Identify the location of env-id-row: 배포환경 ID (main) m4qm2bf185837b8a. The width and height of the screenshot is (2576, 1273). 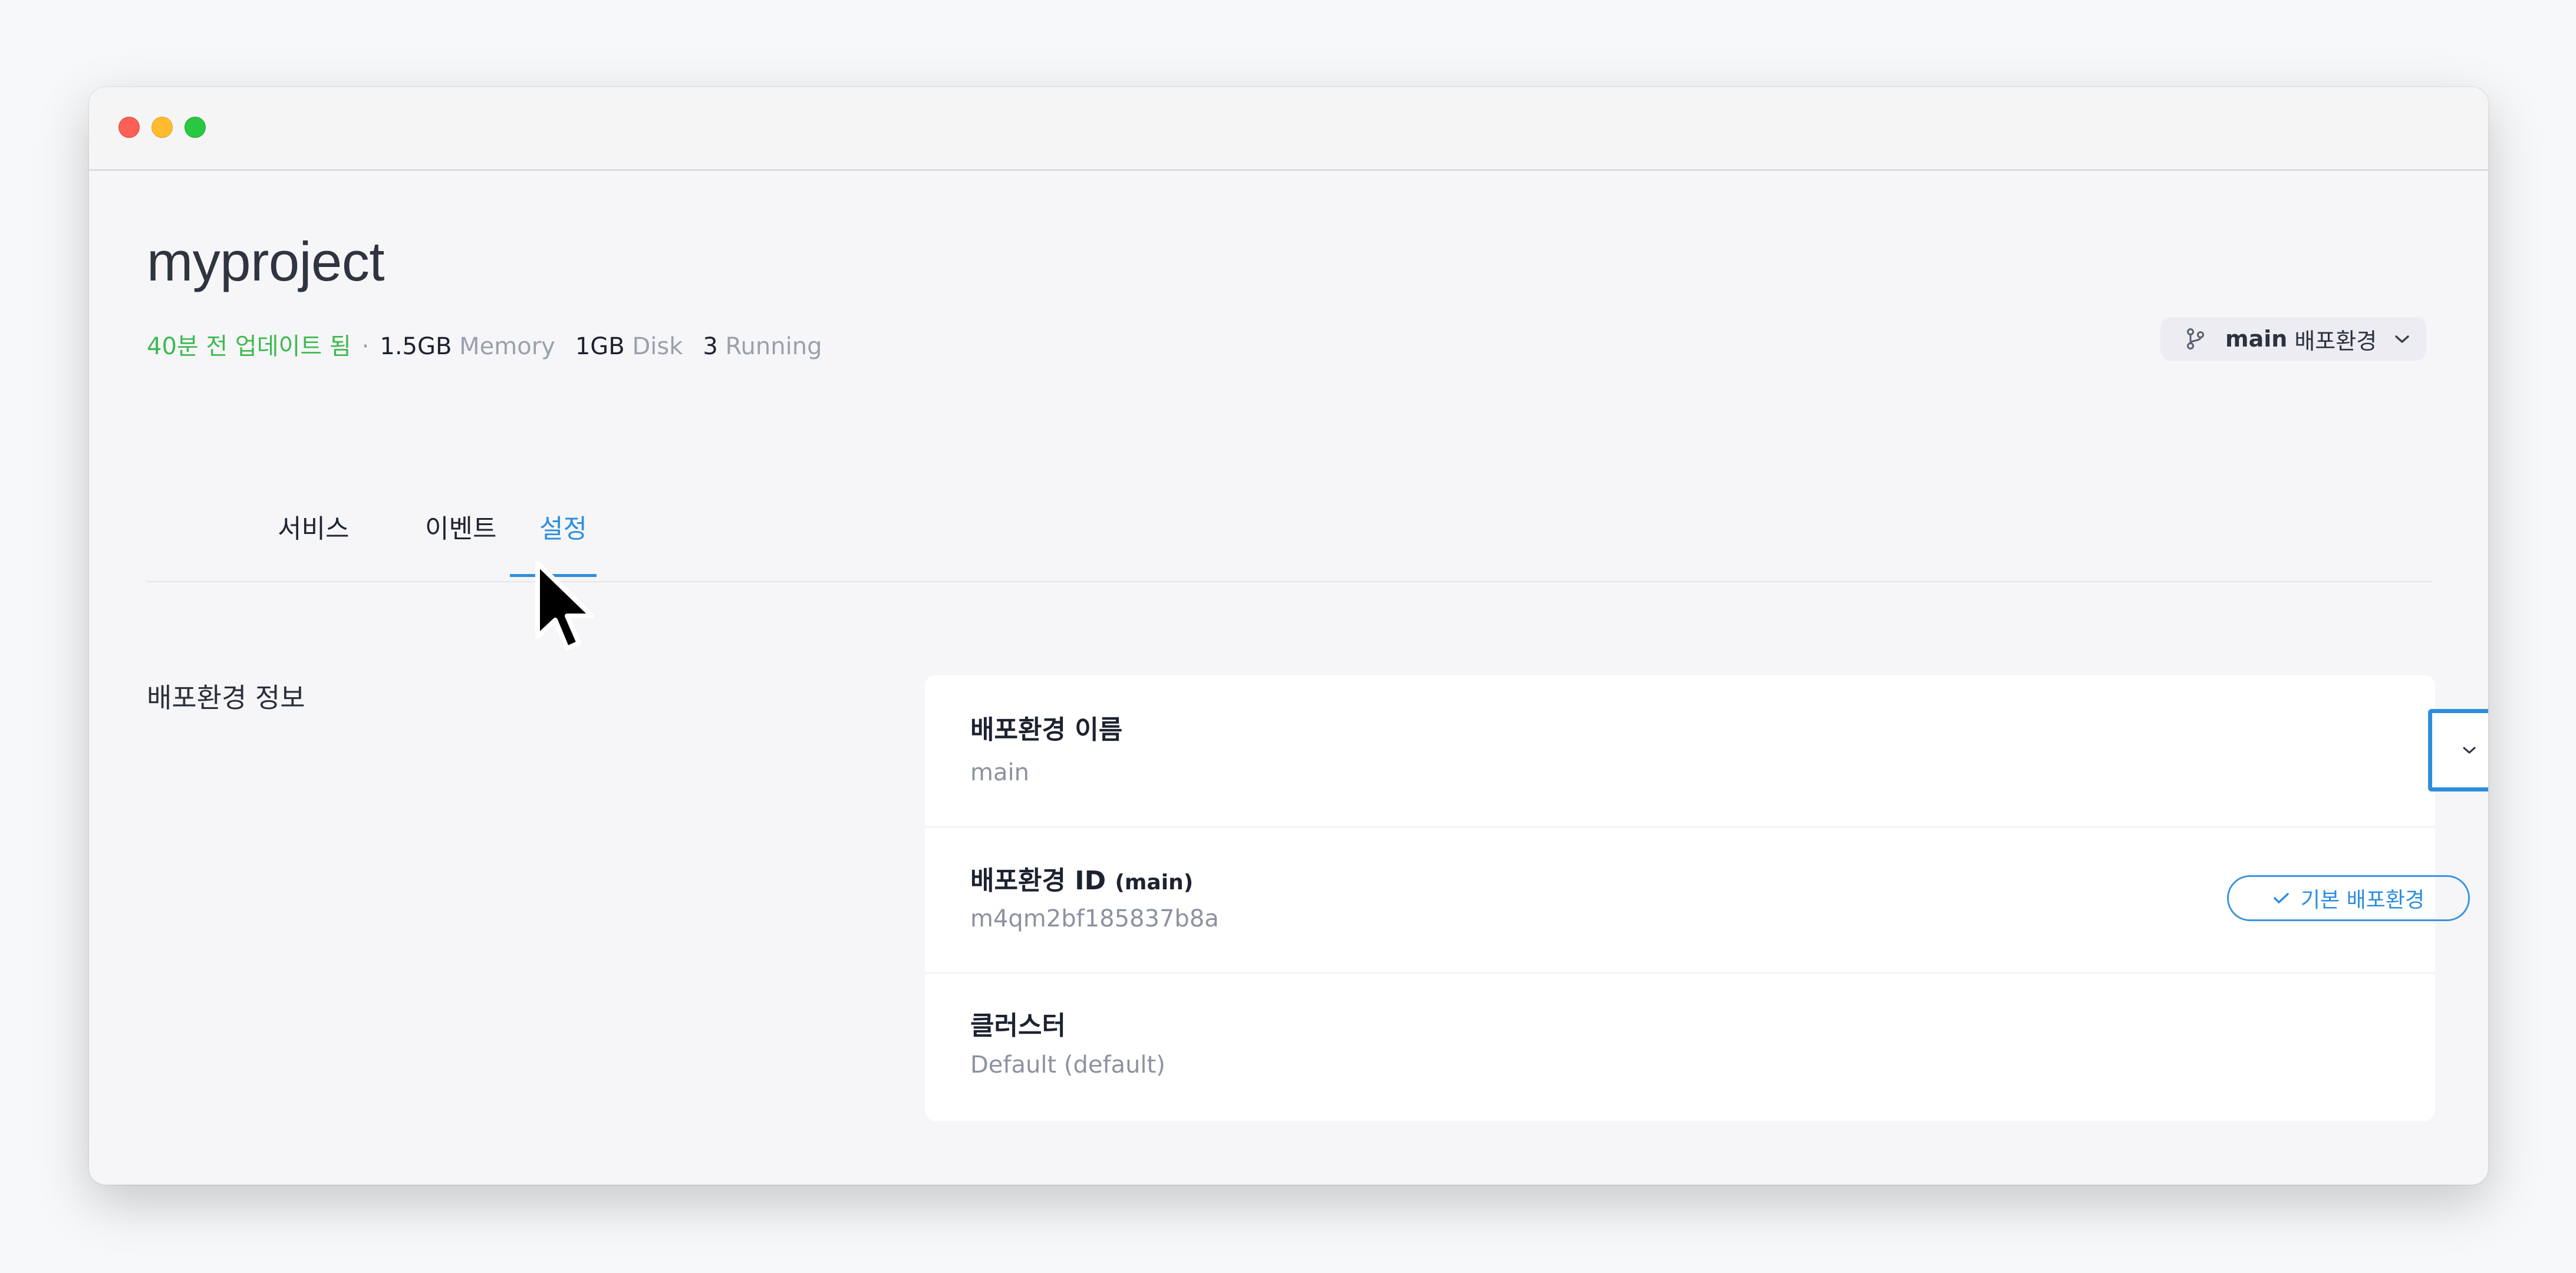
(1680, 901).